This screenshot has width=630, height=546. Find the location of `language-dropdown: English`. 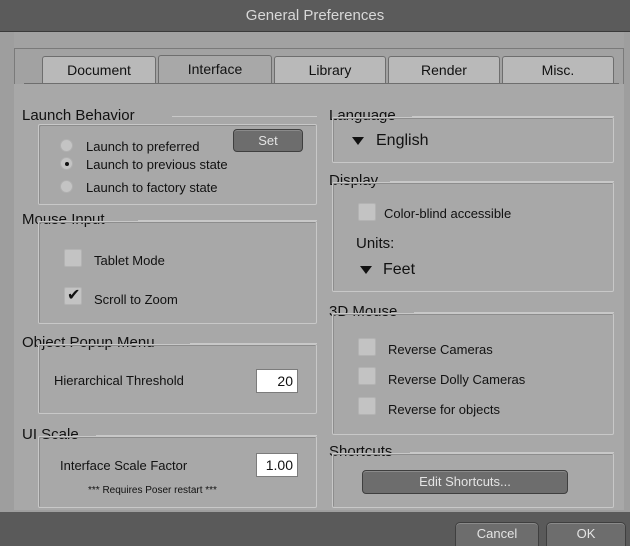

language-dropdown: English is located at coordinates (402, 141).